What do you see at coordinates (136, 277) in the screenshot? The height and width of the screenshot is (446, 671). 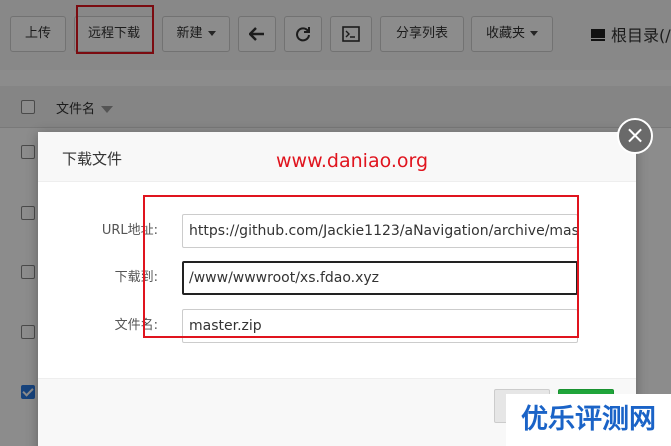 I see `download-to-label: 下载到:` at bounding box center [136, 277].